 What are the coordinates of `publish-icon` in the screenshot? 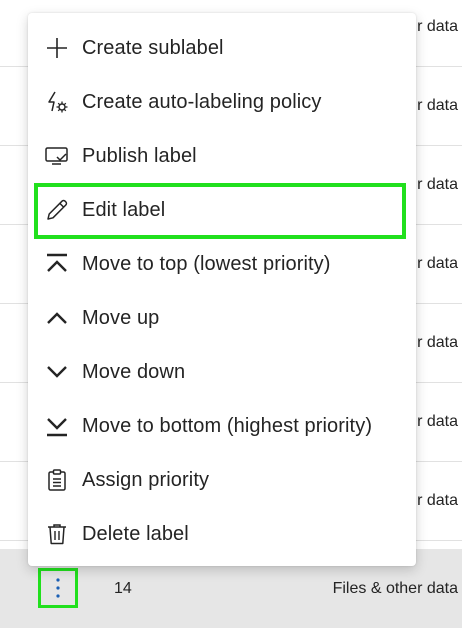 It's located at (57, 156).